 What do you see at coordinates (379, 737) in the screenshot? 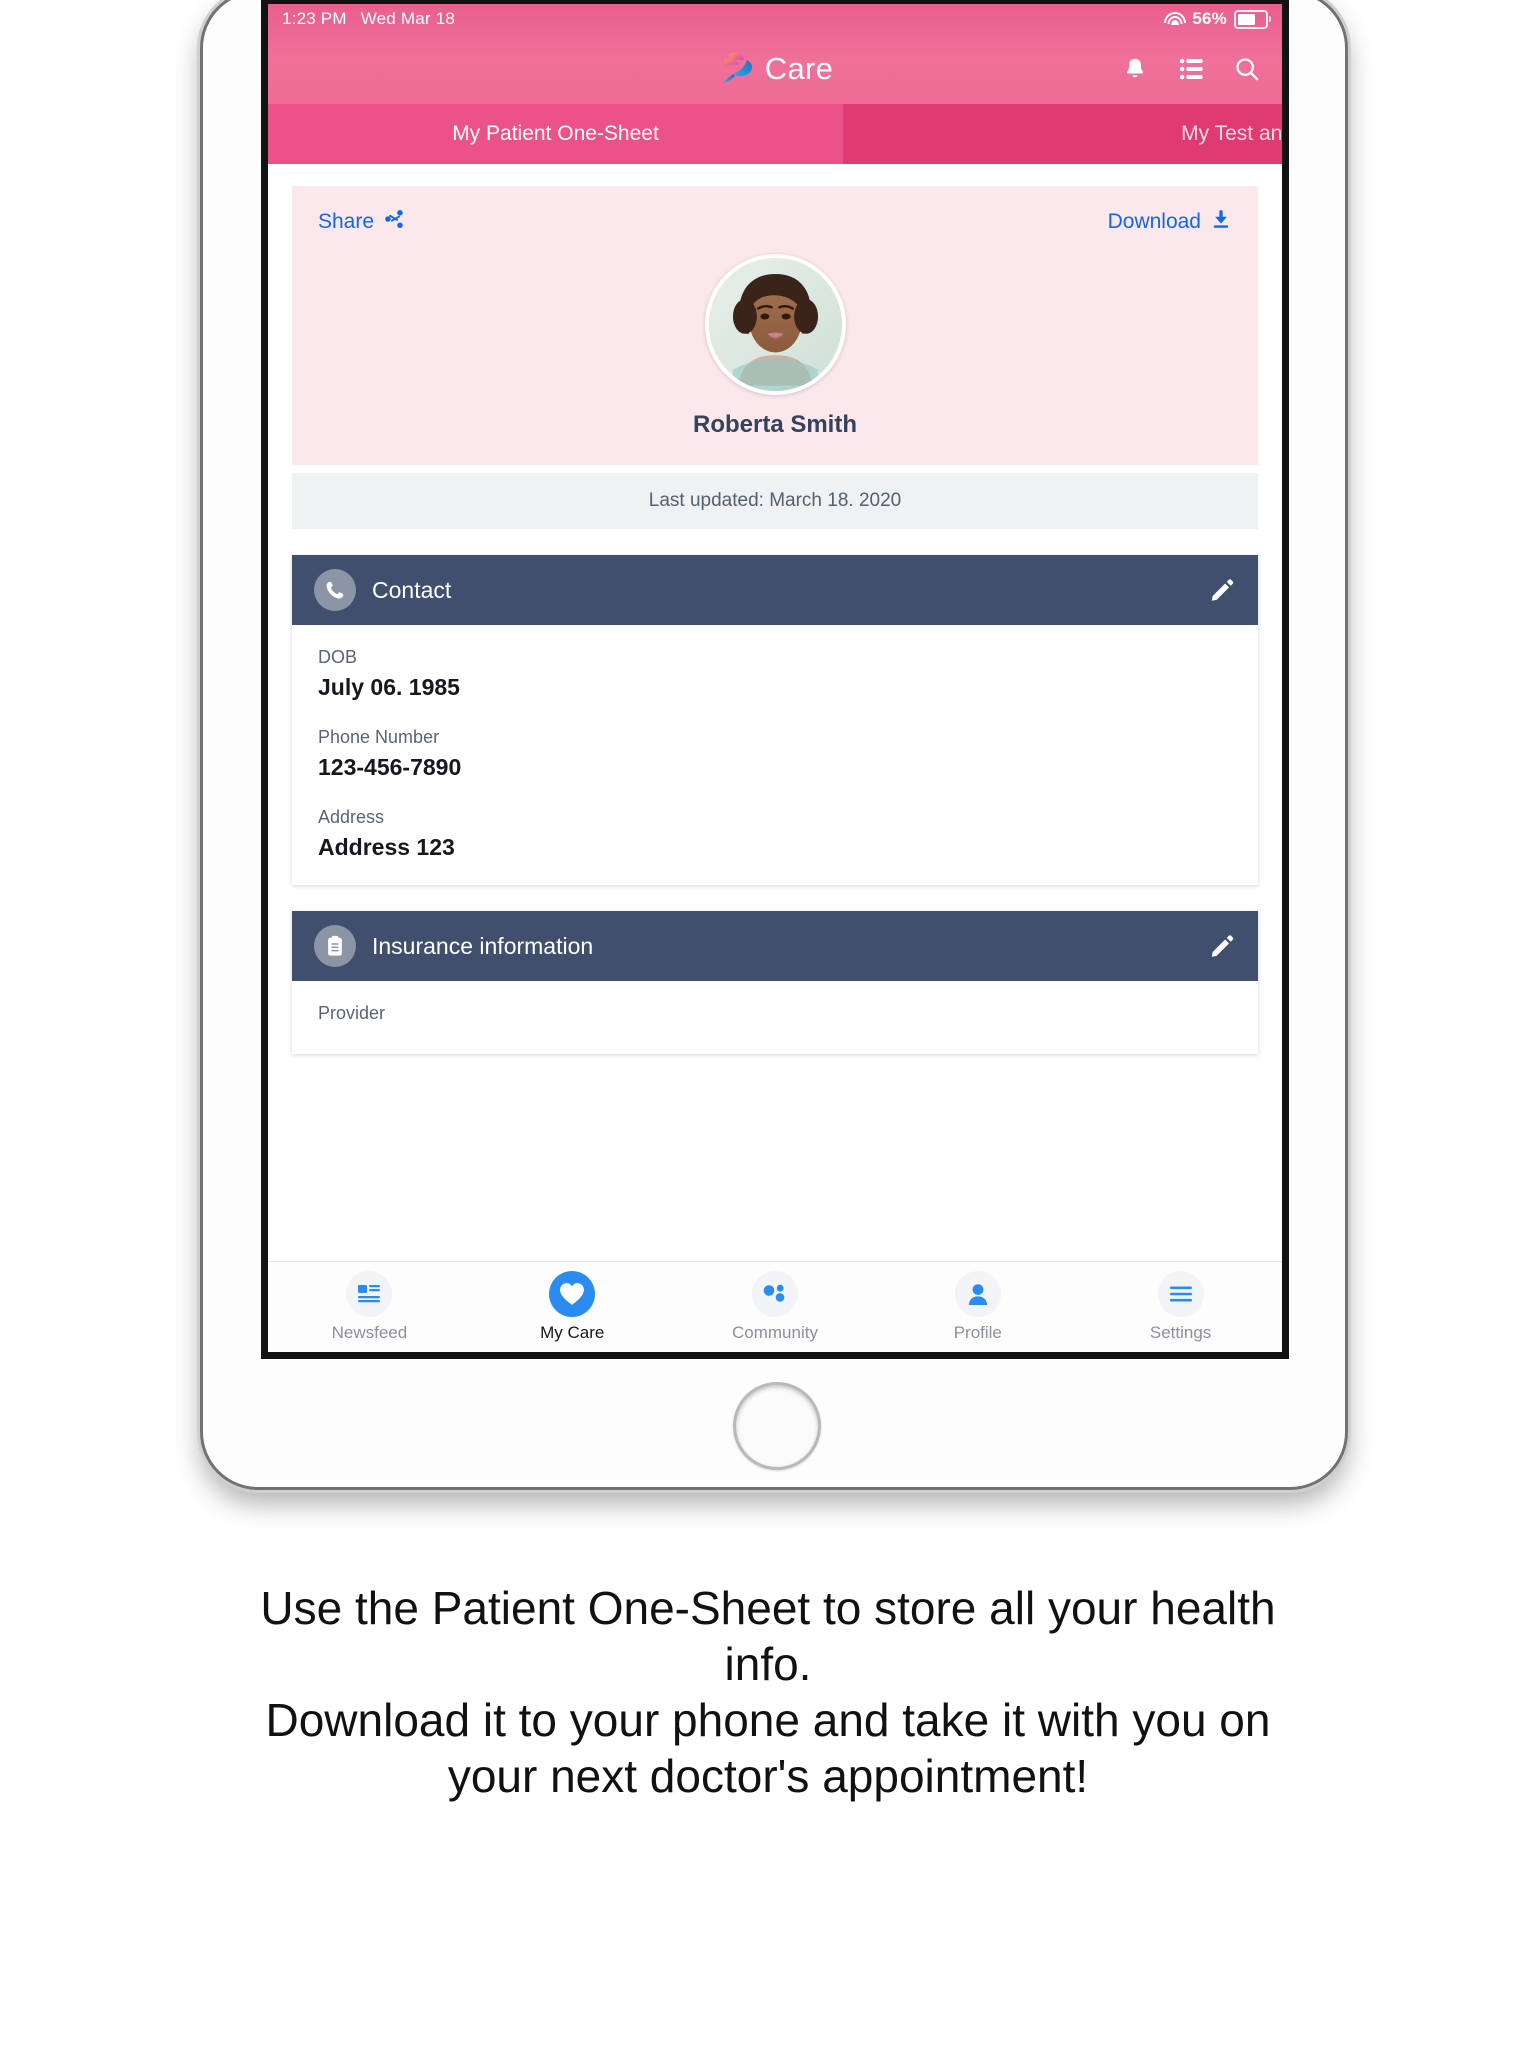
I see `field-label: Phone Number` at bounding box center [379, 737].